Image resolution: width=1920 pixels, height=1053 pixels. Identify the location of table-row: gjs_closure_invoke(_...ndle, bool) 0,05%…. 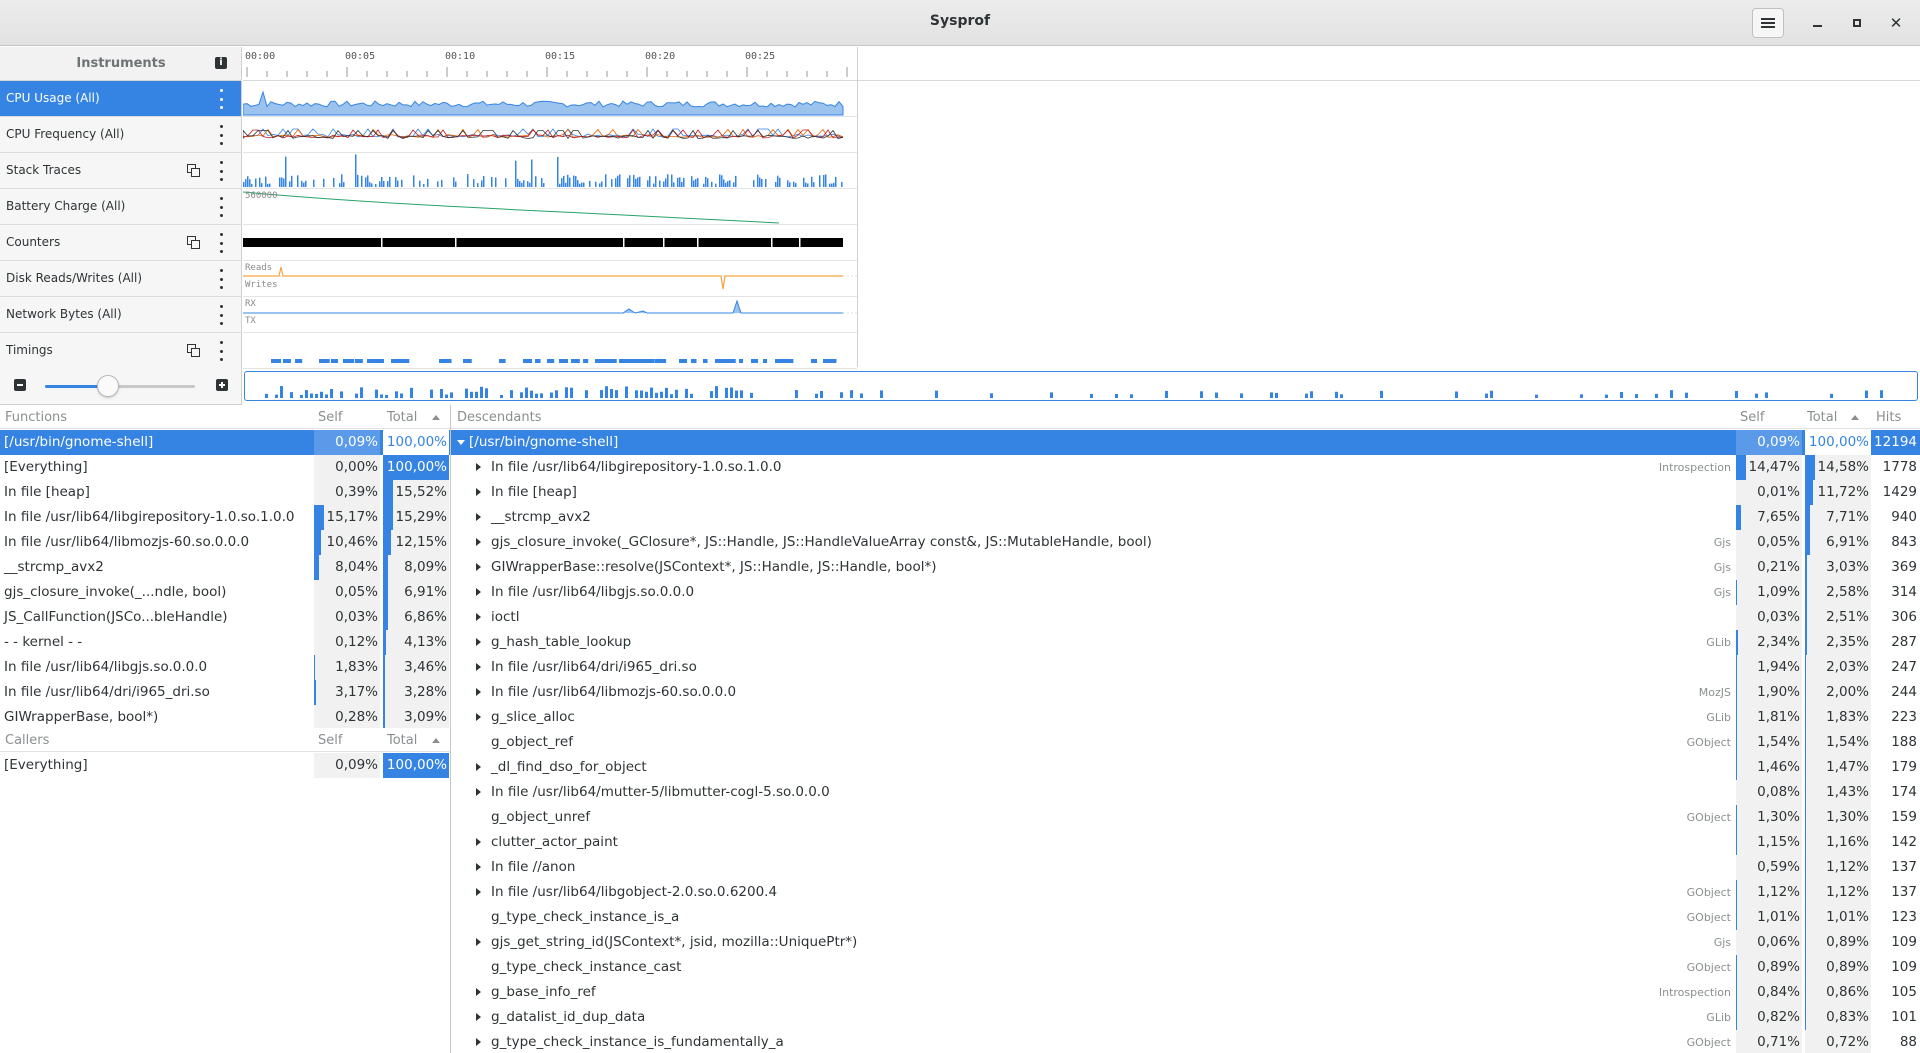
(225, 592).